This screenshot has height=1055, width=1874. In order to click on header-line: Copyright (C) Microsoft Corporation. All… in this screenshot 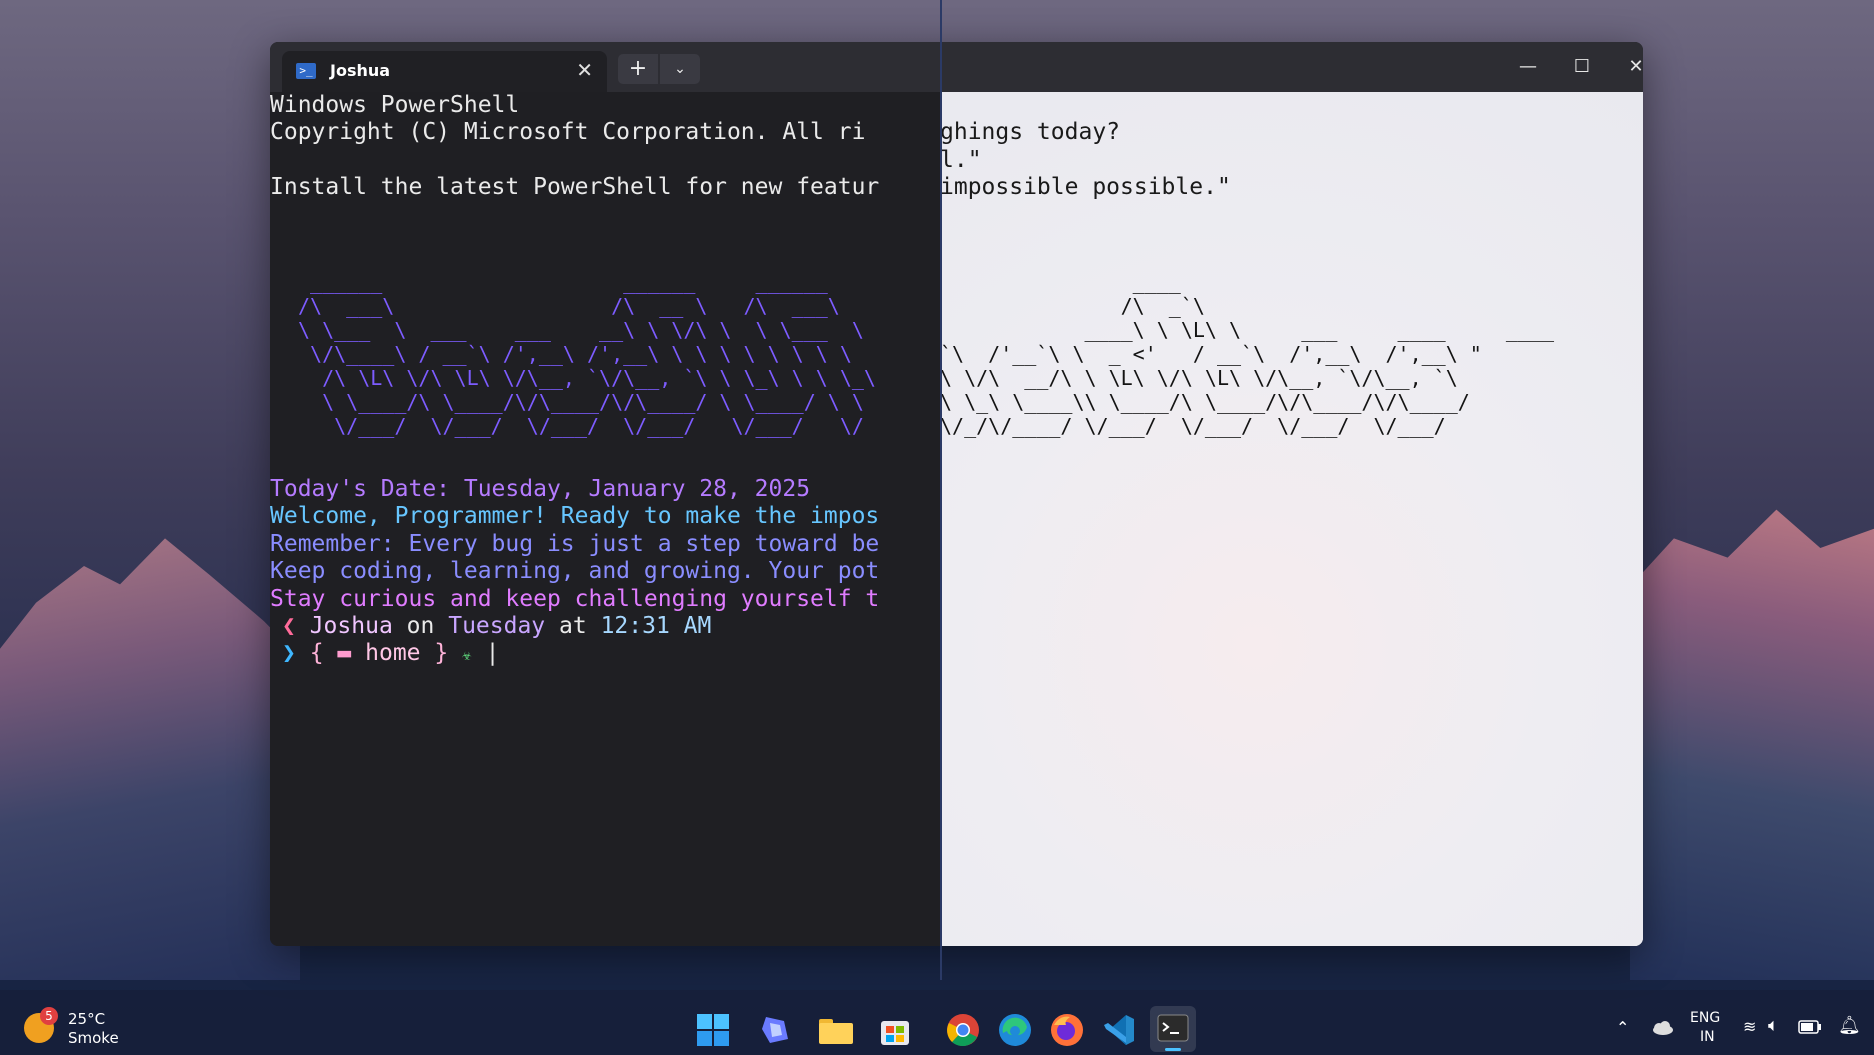, I will do `click(568, 132)`.